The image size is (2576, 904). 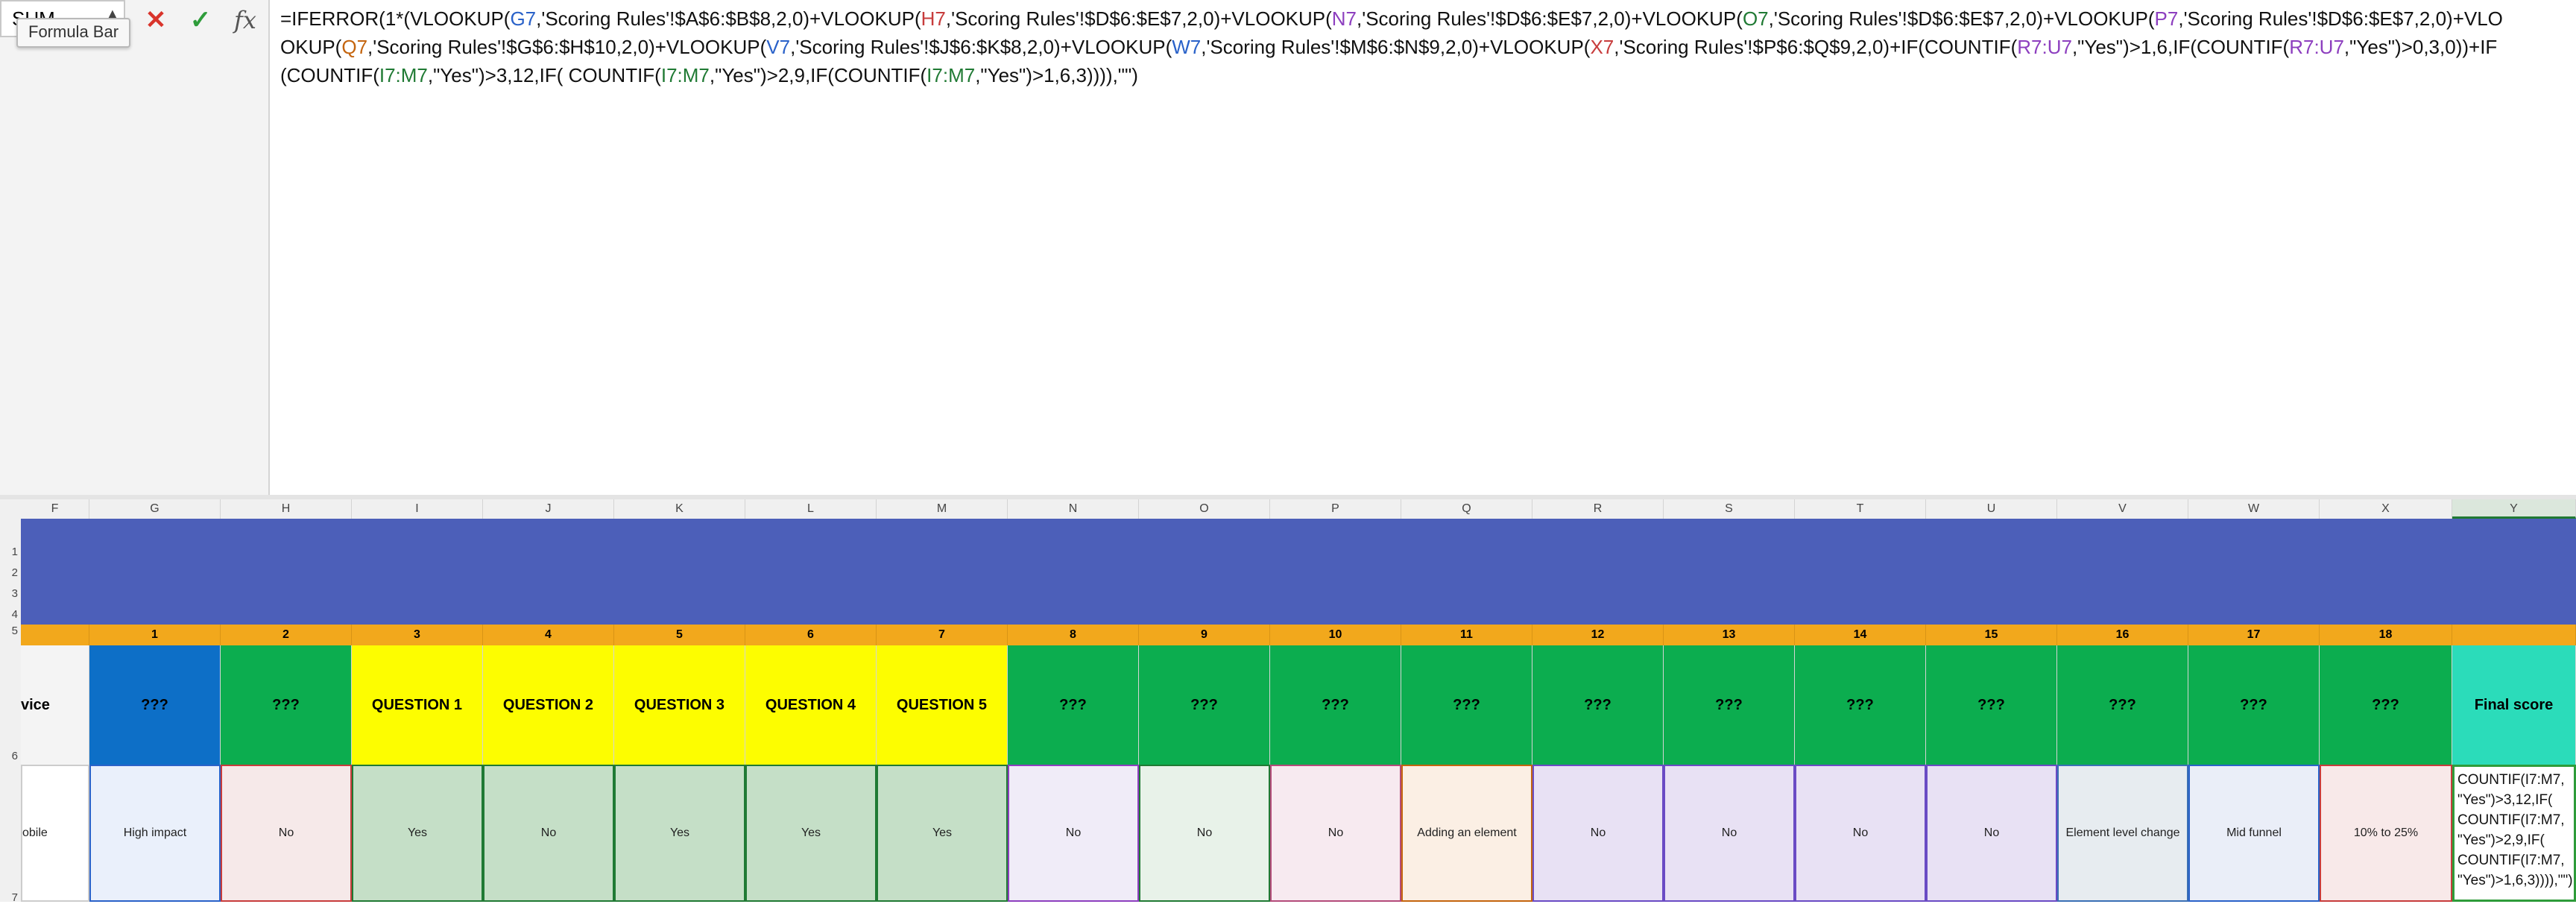 What do you see at coordinates (811, 705) in the screenshot?
I see `header-cell: QUESTION 4` at bounding box center [811, 705].